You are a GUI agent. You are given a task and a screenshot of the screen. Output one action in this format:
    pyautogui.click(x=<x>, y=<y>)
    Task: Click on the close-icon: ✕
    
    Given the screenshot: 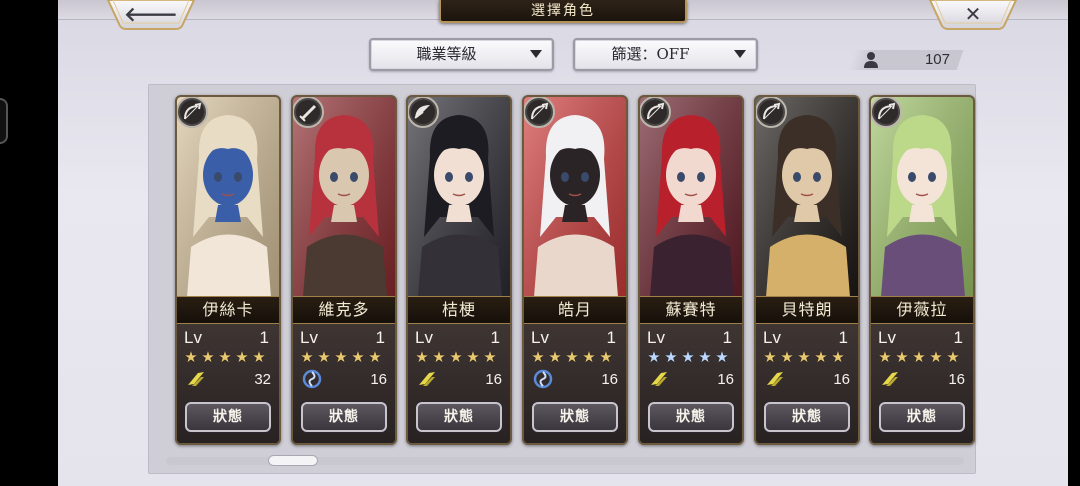 What is the action you would take?
    pyautogui.click(x=973, y=14)
    